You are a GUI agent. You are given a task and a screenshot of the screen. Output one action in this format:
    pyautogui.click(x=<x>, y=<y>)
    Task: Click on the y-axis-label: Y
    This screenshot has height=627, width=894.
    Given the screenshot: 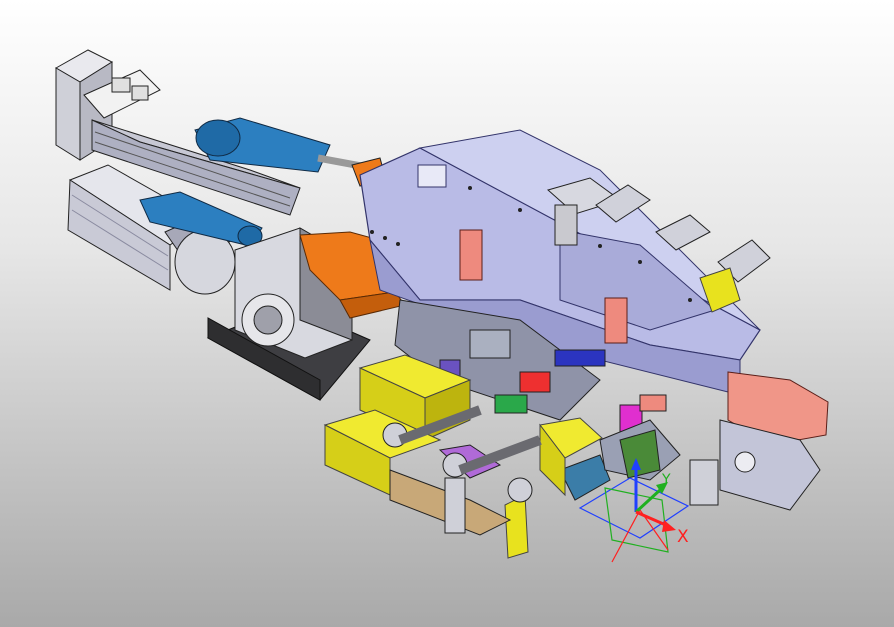 What is the action you would take?
    pyautogui.click(x=666, y=480)
    